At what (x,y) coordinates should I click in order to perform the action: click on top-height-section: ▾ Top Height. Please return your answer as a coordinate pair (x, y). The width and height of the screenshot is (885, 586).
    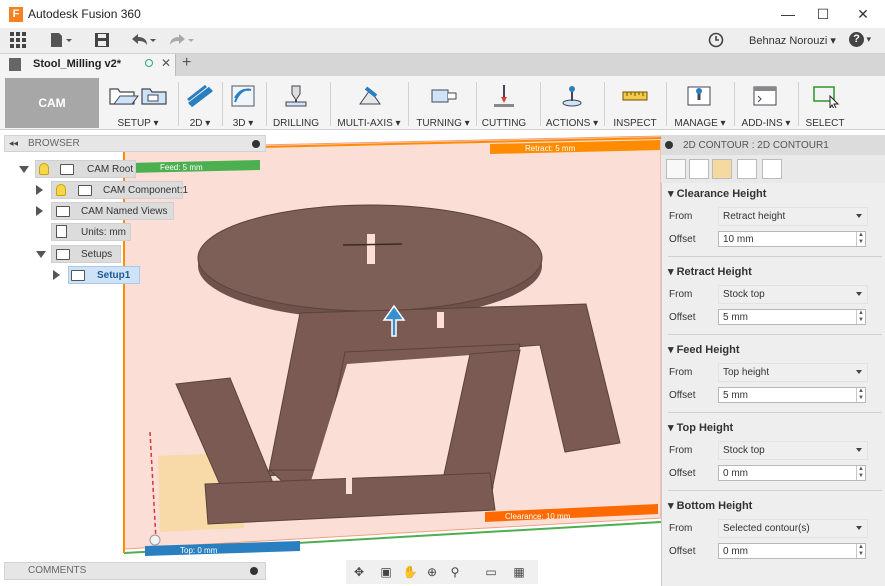
    Looking at the image, I should click on (700, 431).